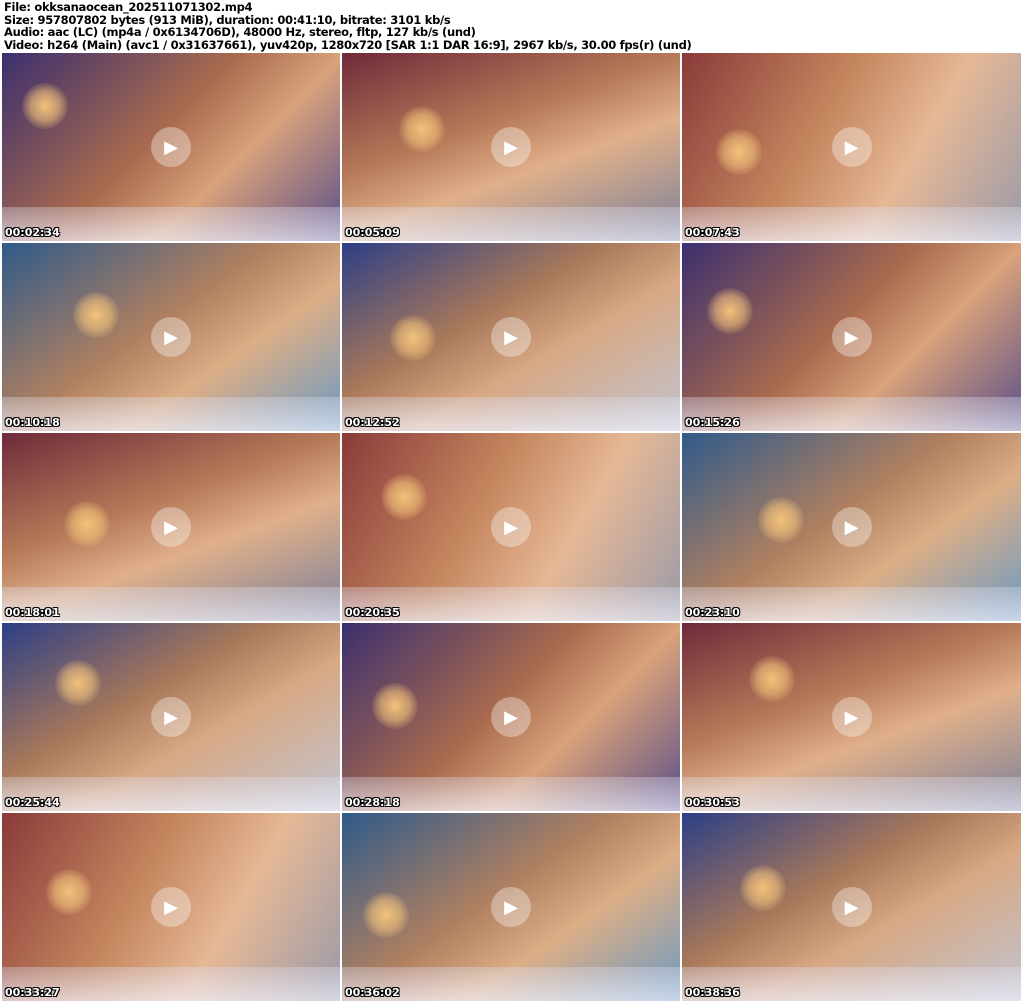  What do you see at coordinates (712, 232) in the screenshot?
I see `frame-timestamp: 00:07:43` at bounding box center [712, 232].